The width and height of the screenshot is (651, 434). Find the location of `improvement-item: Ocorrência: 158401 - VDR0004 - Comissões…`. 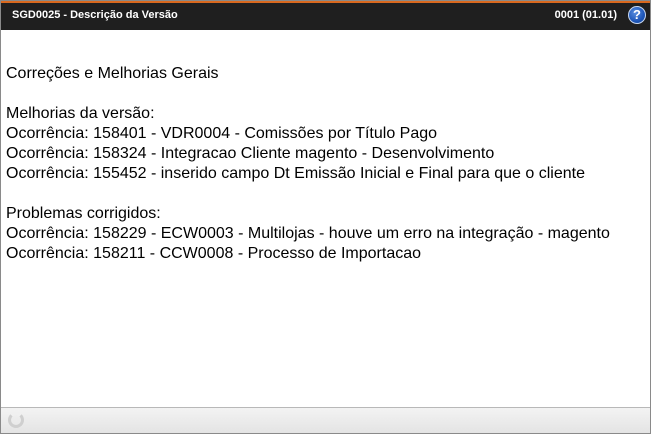

improvement-item: Ocorrência: 158401 - VDR0004 - Comissões… is located at coordinates (222, 133).